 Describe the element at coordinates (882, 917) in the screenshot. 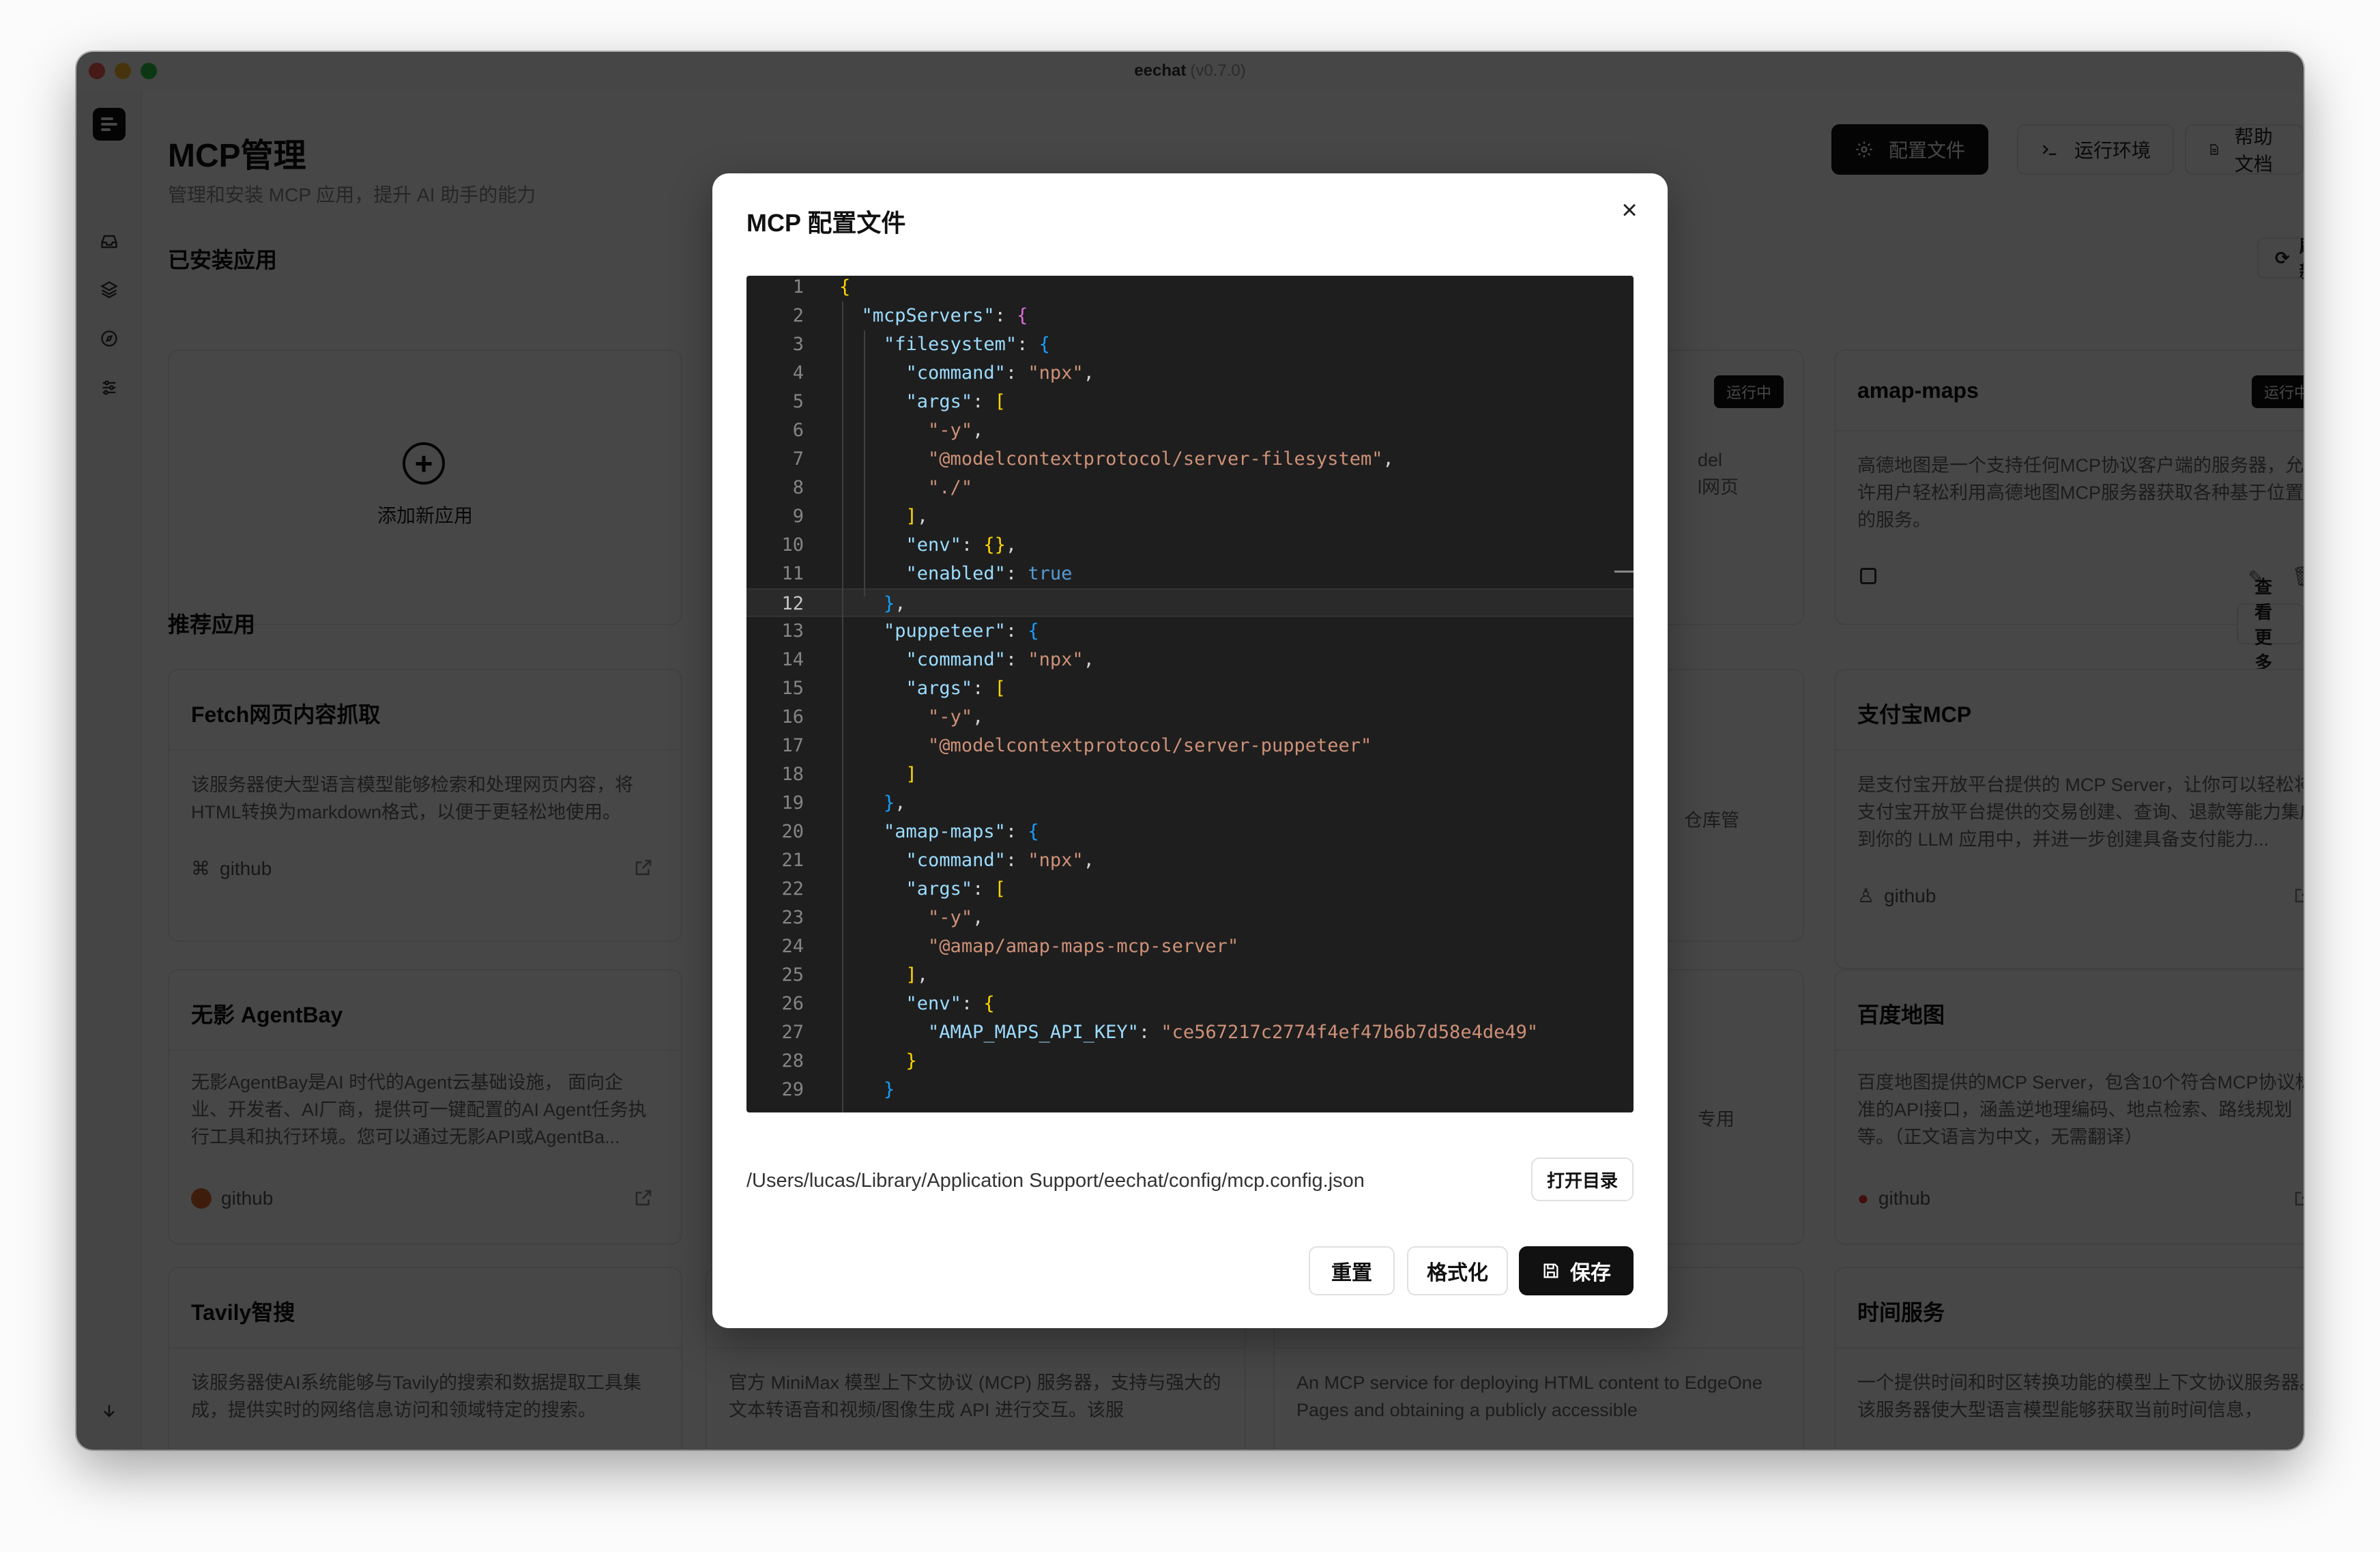

I see `code-line: 23 "-y",` at that location.